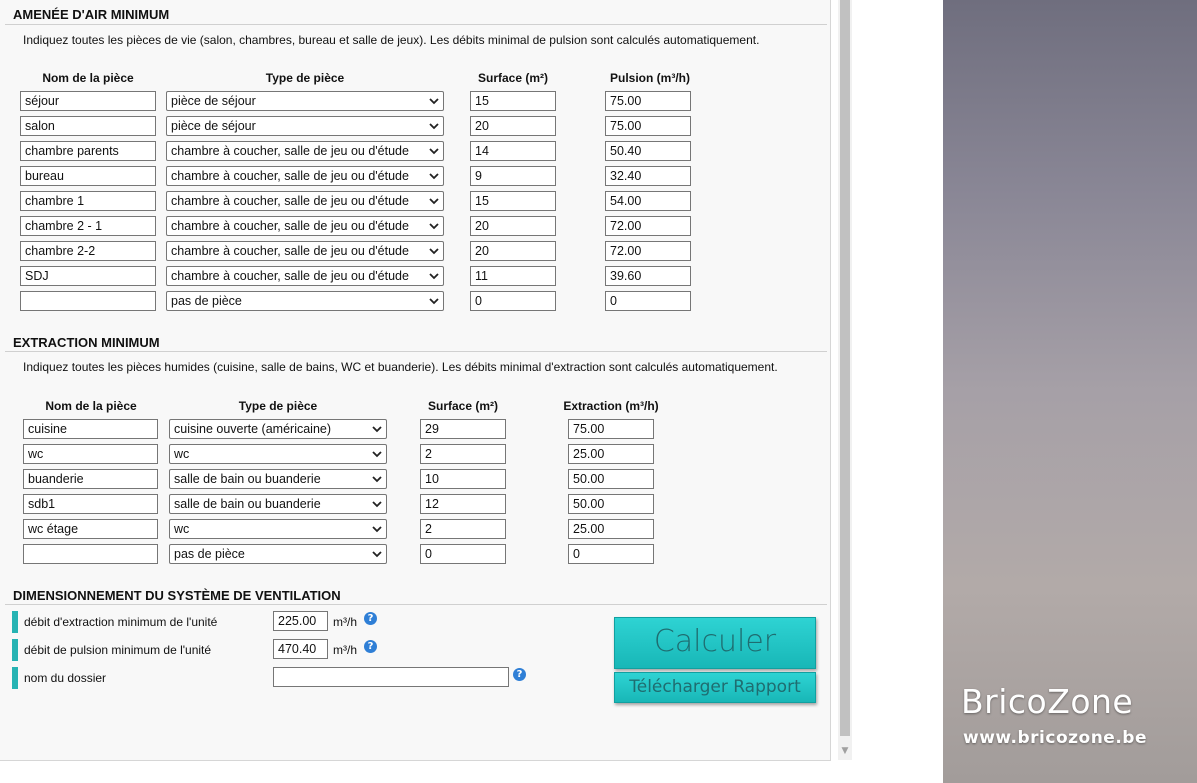  What do you see at coordinates (648, 151) in the screenshot?
I see `flow-rate-field: 50.40` at bounding box center [648, 151].